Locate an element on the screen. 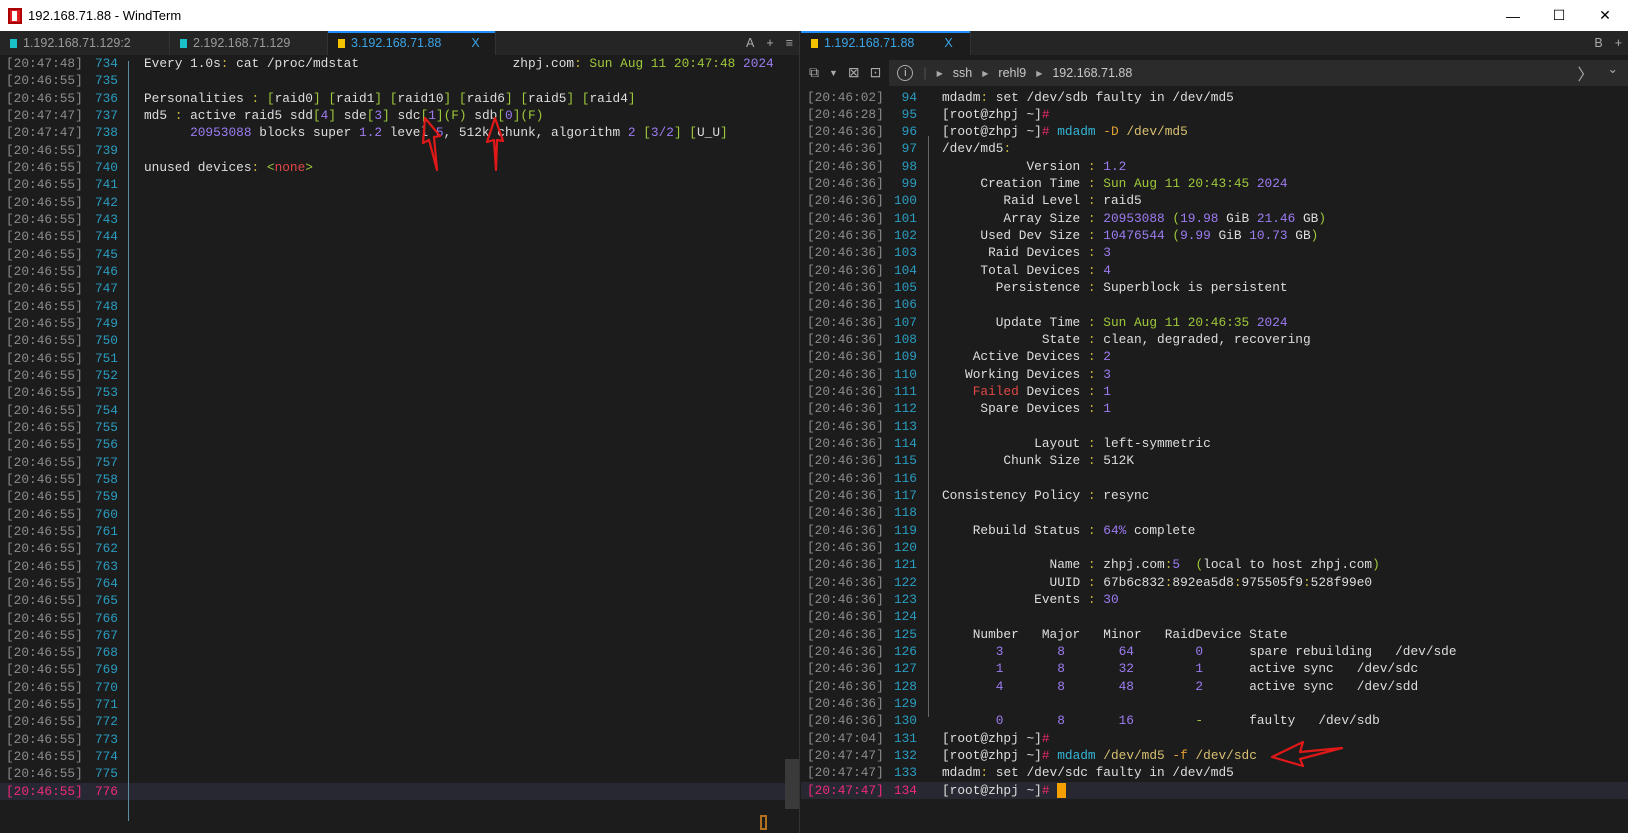 This screenshot has width=1628, height=833. line-number: 767 is located at coordinates (106, 635).